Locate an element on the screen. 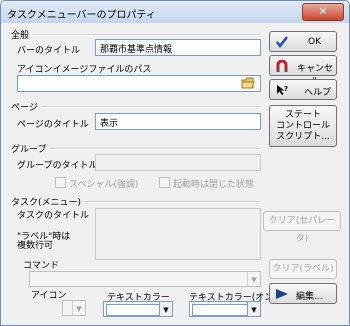 The image size is (350, 326). text-color-on-combobox: ▼ is located at coordinates (225, 309).